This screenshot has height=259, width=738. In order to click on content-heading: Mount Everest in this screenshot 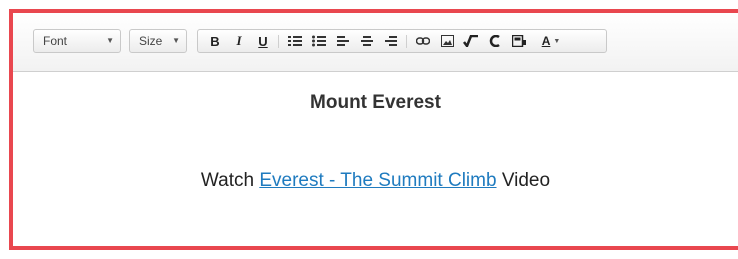, I will do `click(375, 102)`.